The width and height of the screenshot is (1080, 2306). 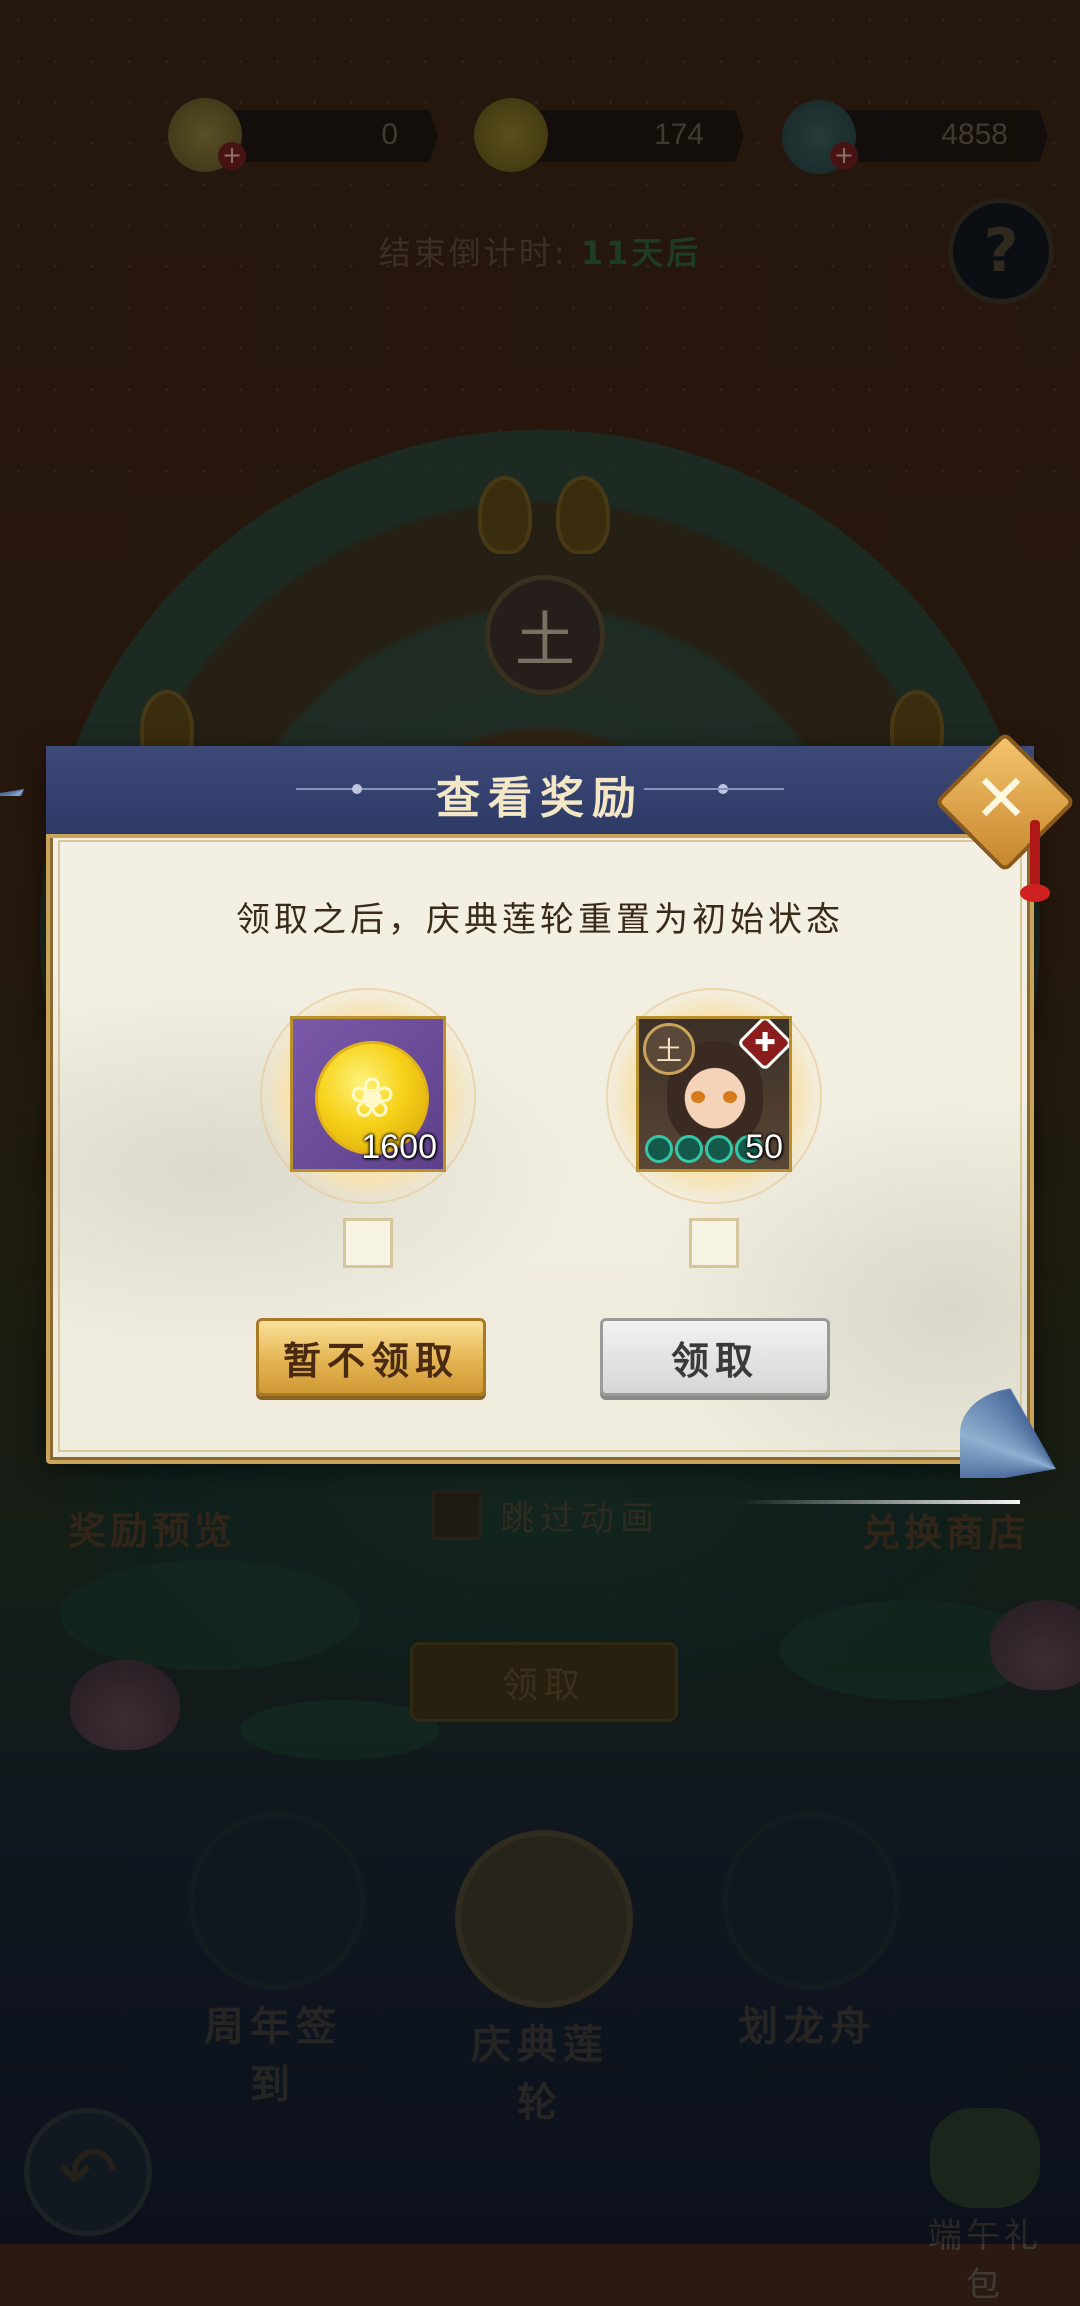 What do you see at coordinates (669, 1049) in the screenshot?
I see `earth-element-icon: 土` at bounding box center [669, 1049].